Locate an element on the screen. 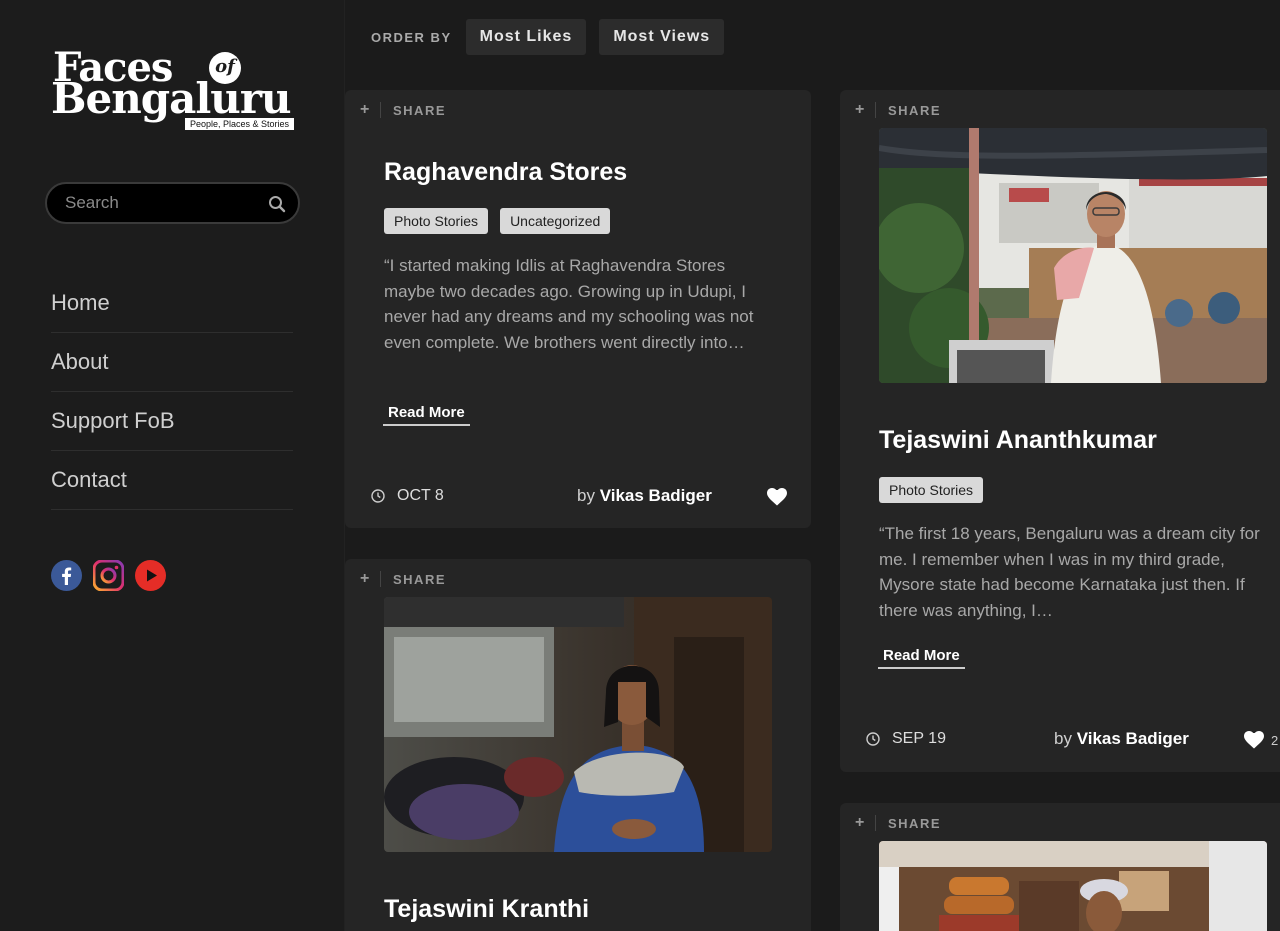 This screenshot has width=1280, height=931. post-title: Tejaswini Ananthkumar is located at coordinates (1018, 440).